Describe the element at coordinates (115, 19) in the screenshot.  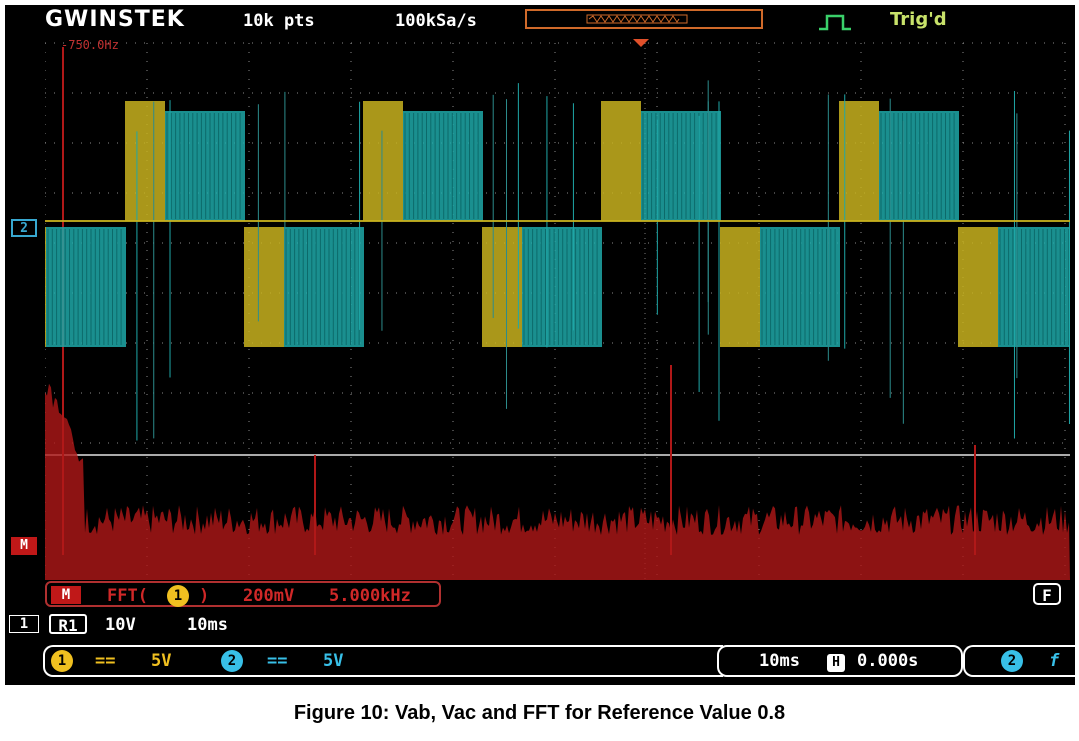
I see `brand-logo: GWINSTEK` at that location.